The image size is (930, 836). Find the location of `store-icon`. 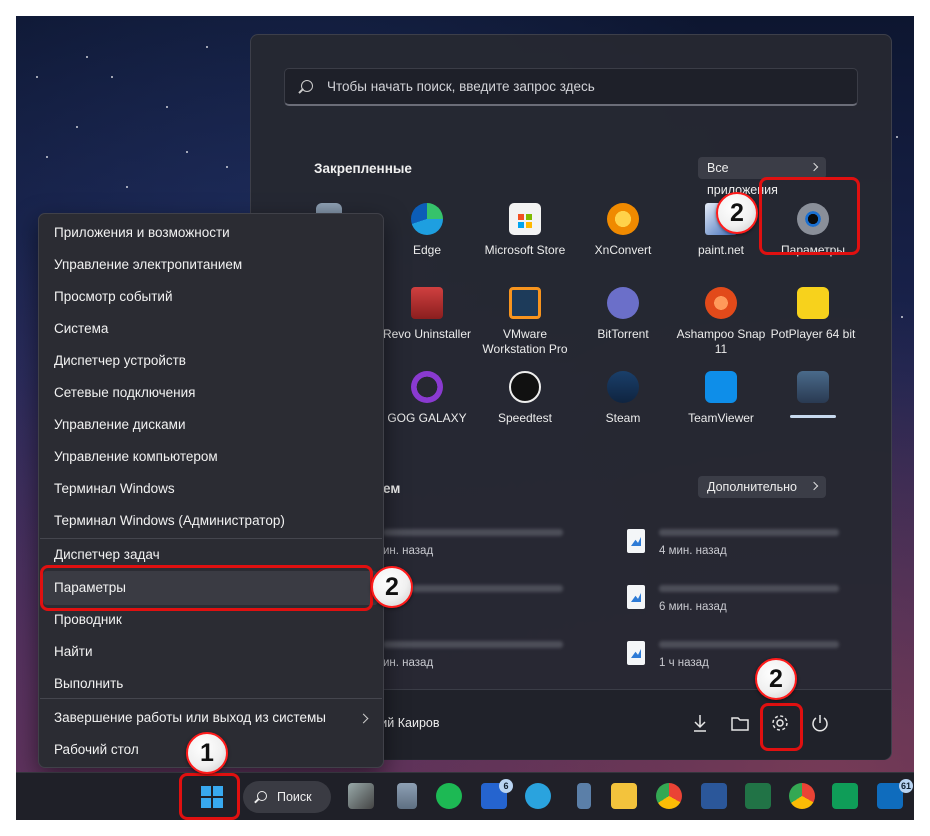

store-icon is located at coordinates (525, 219).